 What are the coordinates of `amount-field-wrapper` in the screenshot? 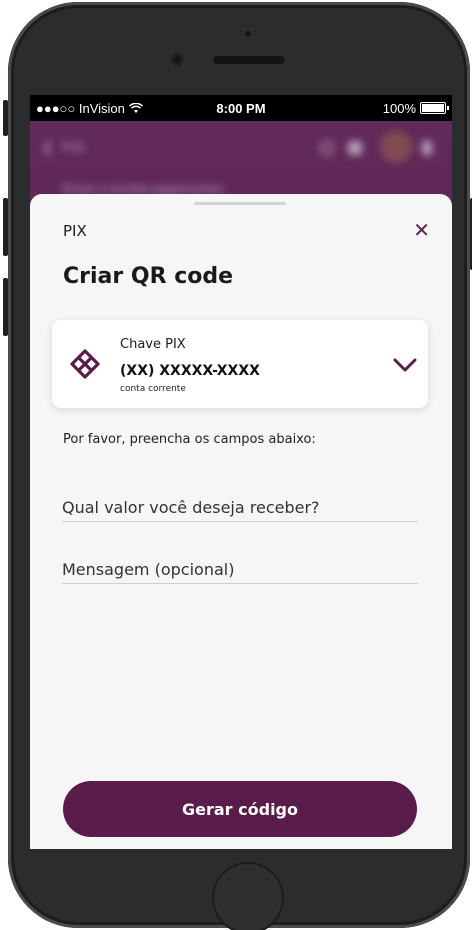 It's located at (240, 504).